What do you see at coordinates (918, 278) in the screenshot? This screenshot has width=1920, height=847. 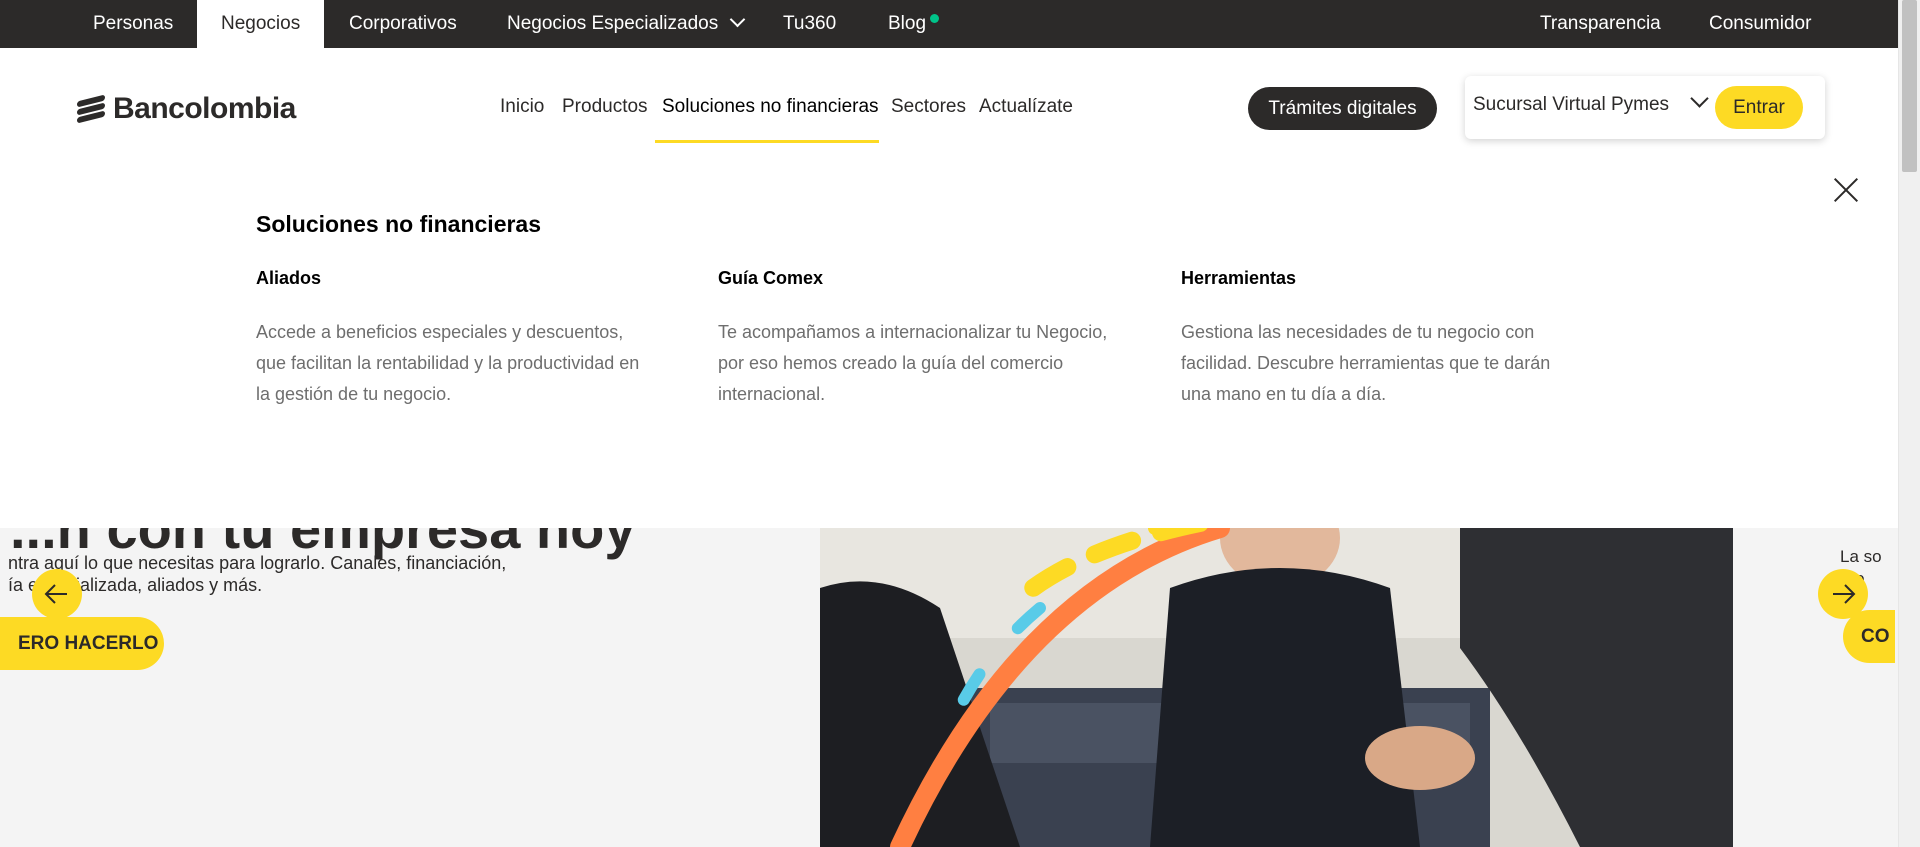 I see `menu-link-guia-comex: Guía Comex` at bounding box center [918, 278].